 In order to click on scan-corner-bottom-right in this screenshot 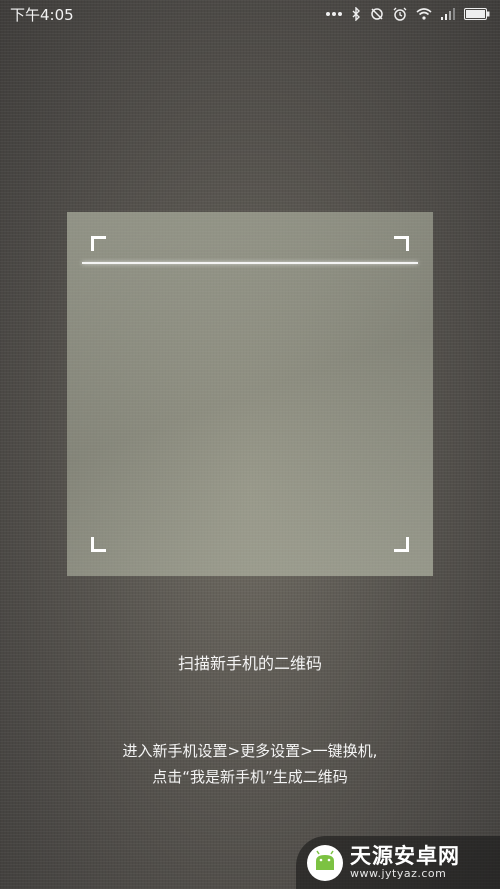, I will do `click(401, 544)`.